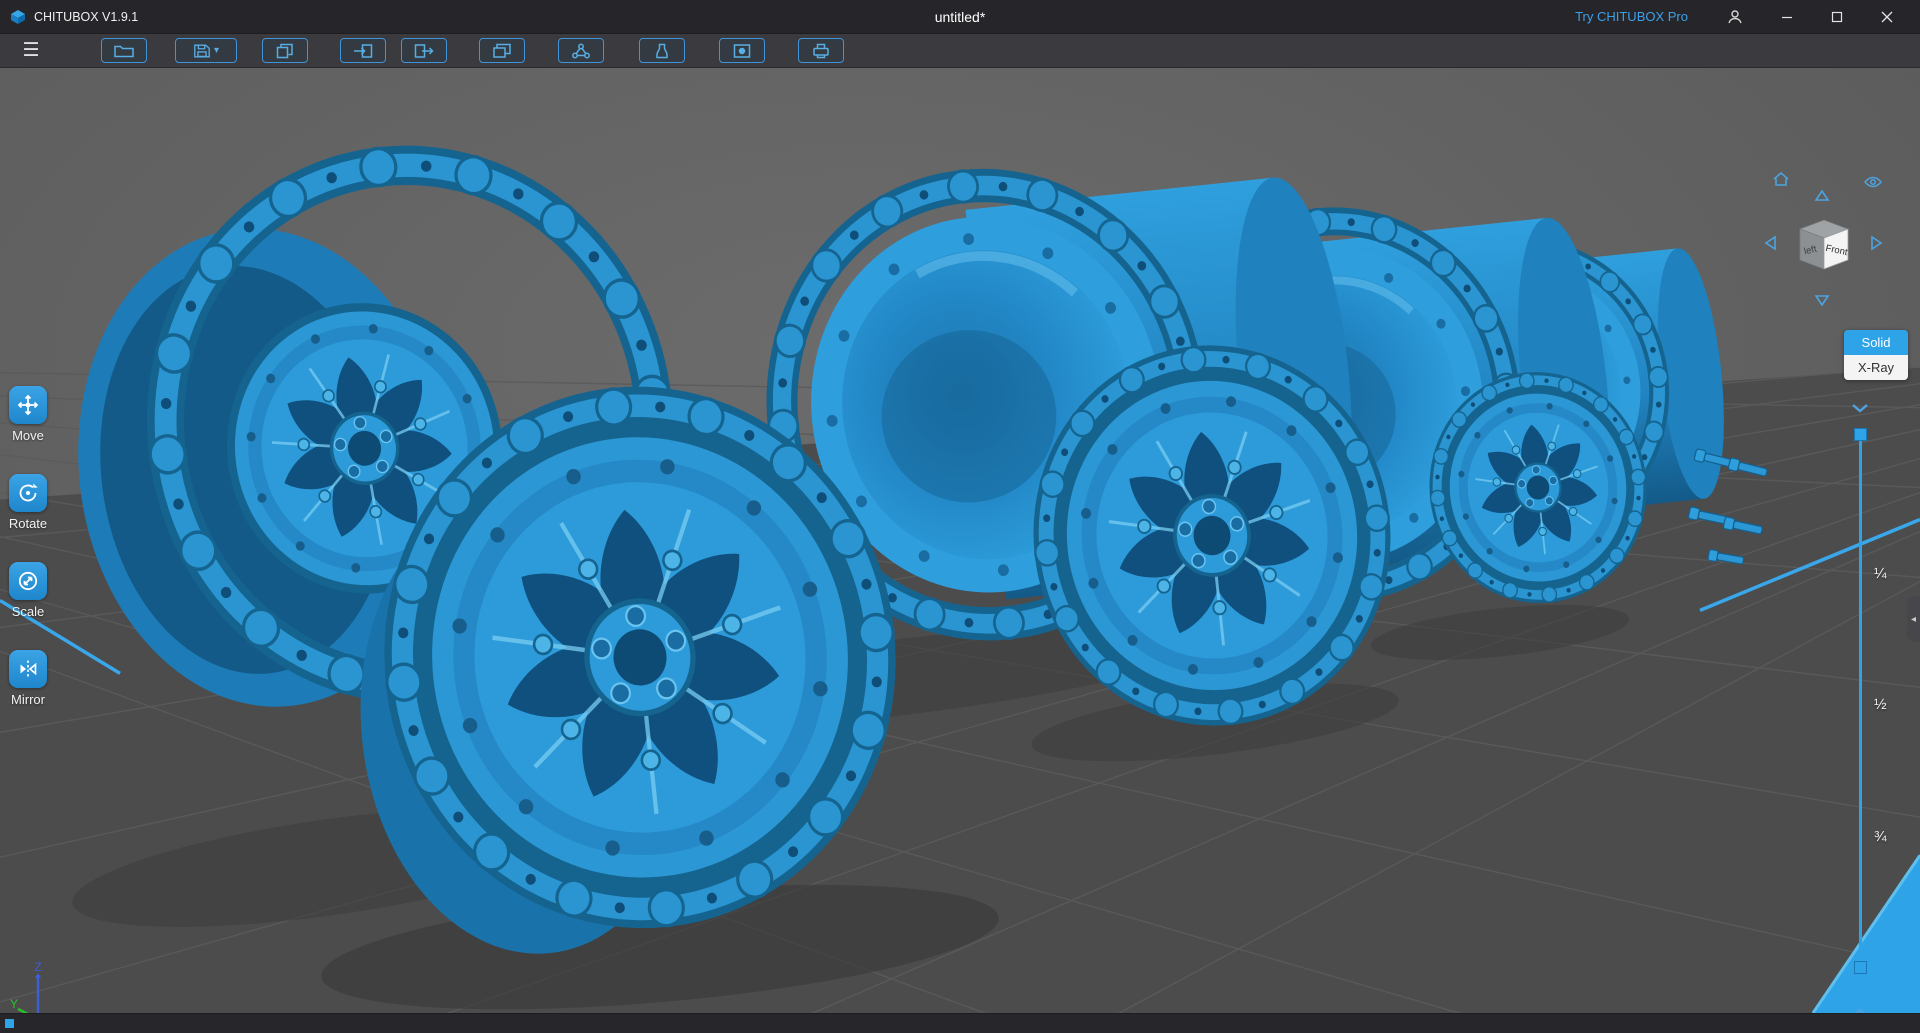  I want to click on move-icon, so click(28, 405).